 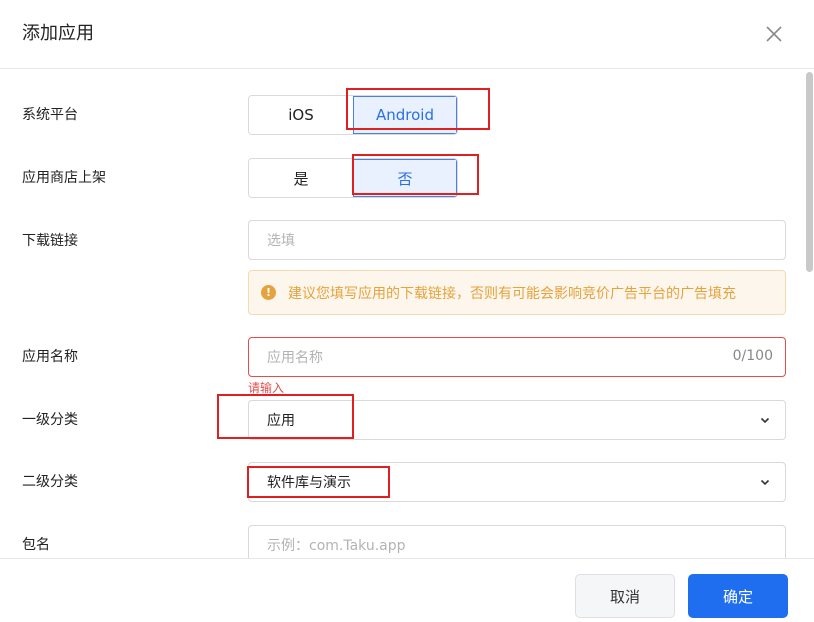 I want to click on app-name-label: 应用名称, so click(x=50, y=357).